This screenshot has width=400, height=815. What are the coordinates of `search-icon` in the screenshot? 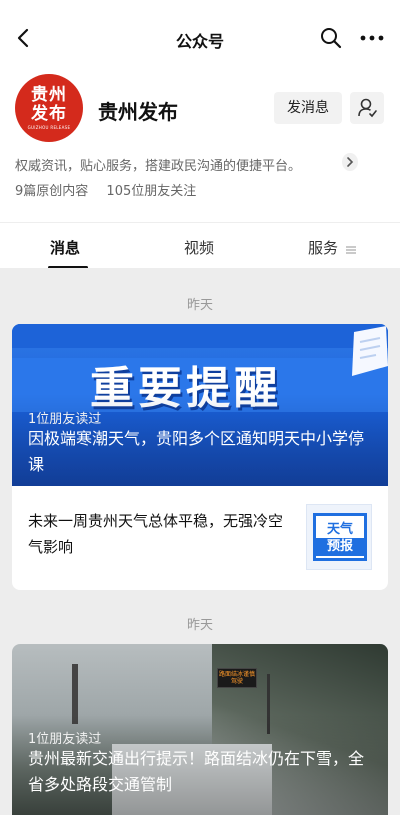 It's located at (331, 38).